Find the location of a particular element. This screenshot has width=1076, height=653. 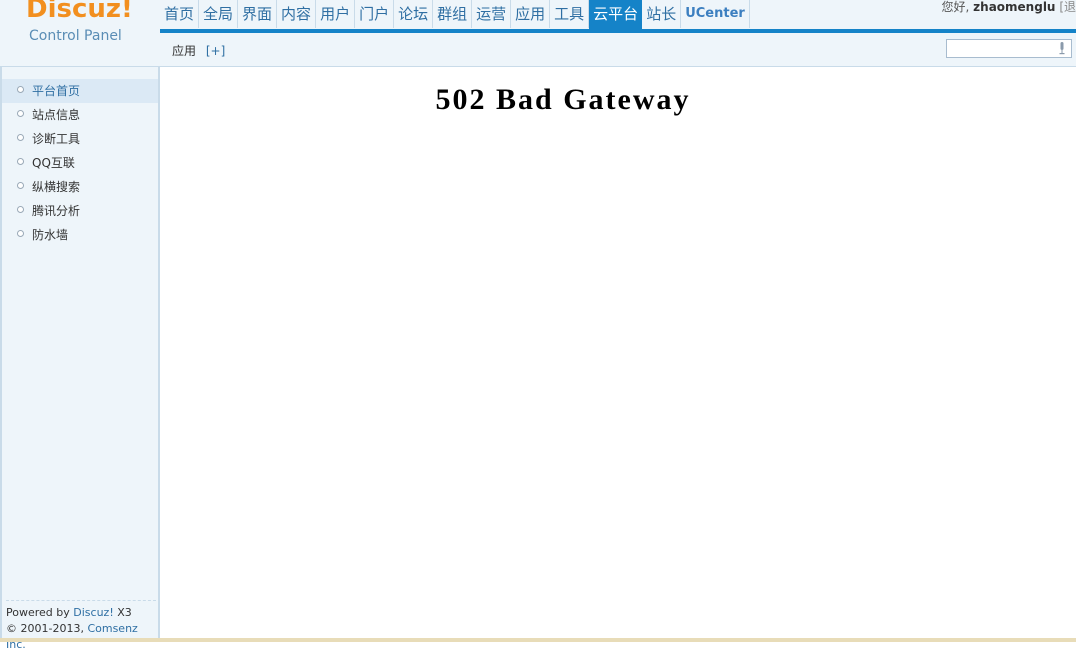

nav-item-apps: 应用 is located at coordinates (531, 14).